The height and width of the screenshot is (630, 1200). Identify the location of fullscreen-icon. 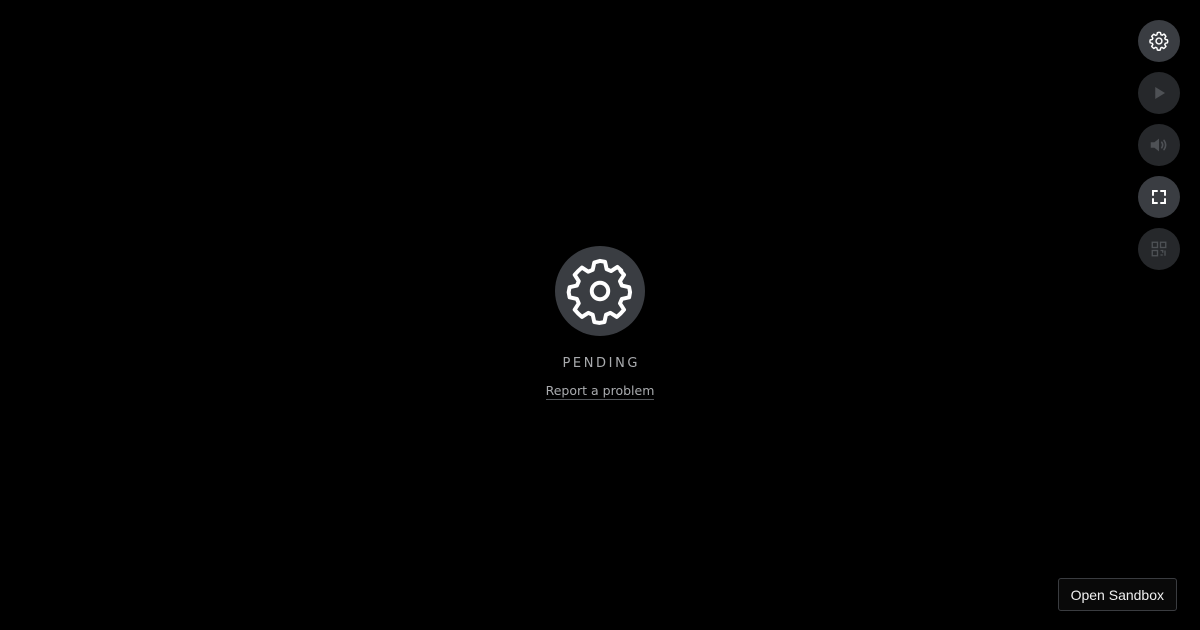
(1159, 197).